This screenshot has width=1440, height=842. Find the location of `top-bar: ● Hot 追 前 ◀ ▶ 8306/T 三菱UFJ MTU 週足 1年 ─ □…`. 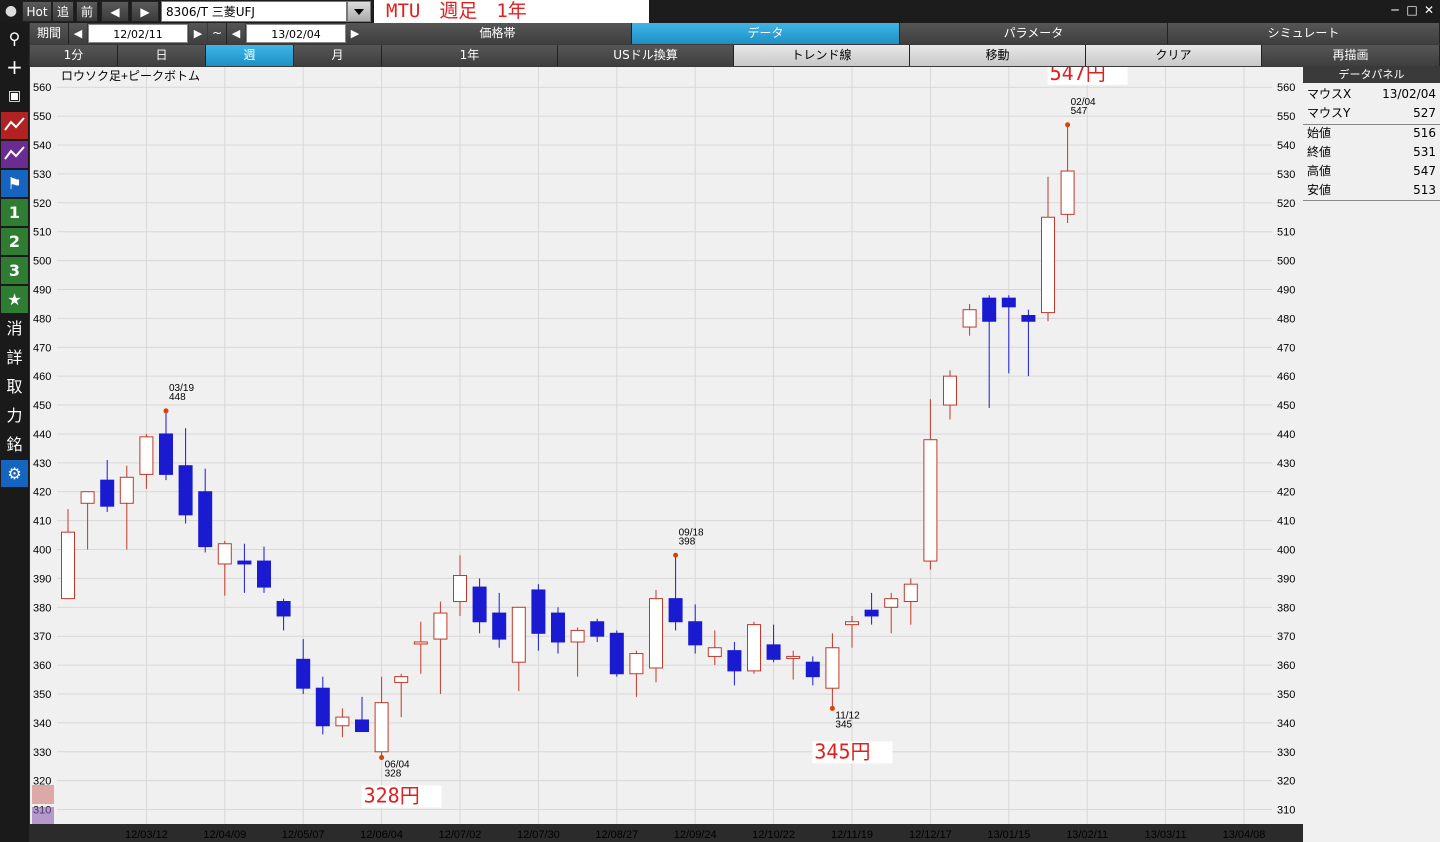

top-bar: ● Hot 追 前 ◀ ▶ 8306/T 三菱UFJ MTU 週足 1年 ─ □… is located at coordinates (720, 11).